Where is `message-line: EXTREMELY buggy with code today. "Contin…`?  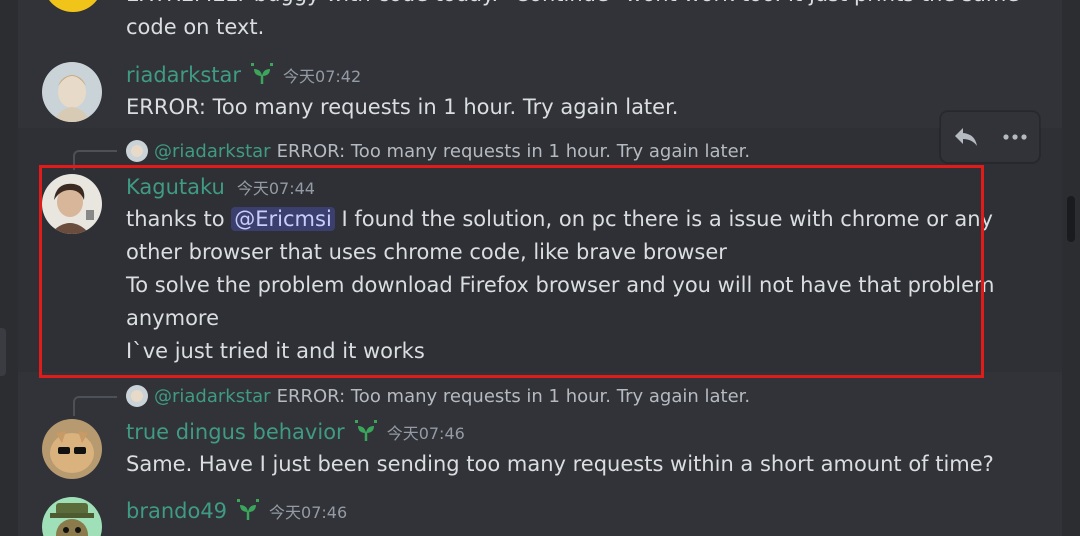 message-line: EXTREMELY buggy with code today. "Contin… is located at coordinates (576, 5).